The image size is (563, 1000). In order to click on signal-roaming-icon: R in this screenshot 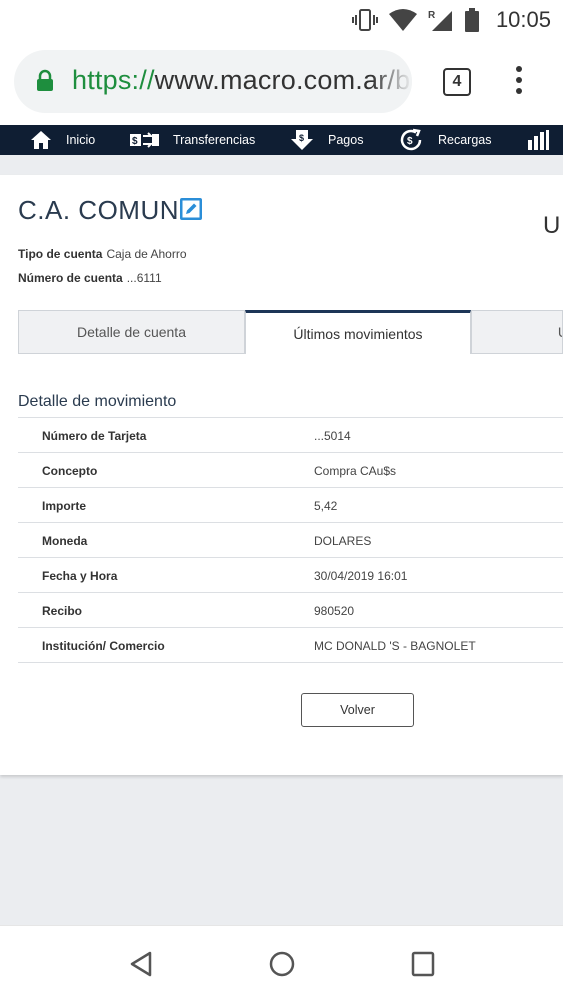, I will do `click(440, 20)`.